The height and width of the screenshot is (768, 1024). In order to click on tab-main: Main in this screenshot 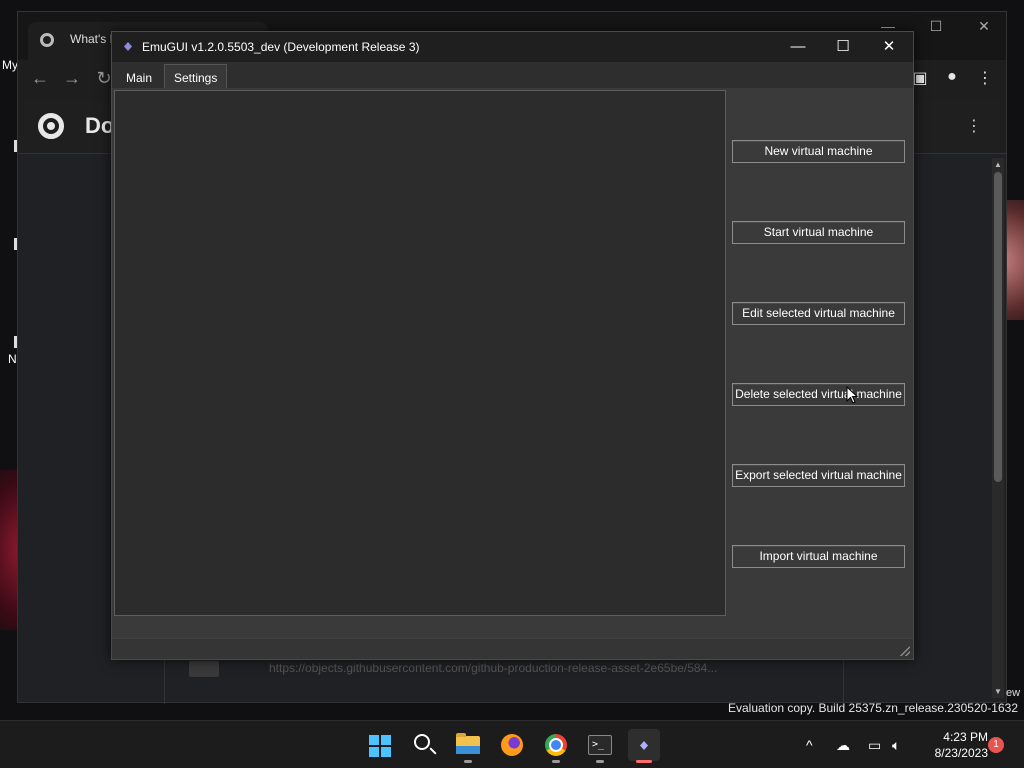, I will do `click(139, 76)`.